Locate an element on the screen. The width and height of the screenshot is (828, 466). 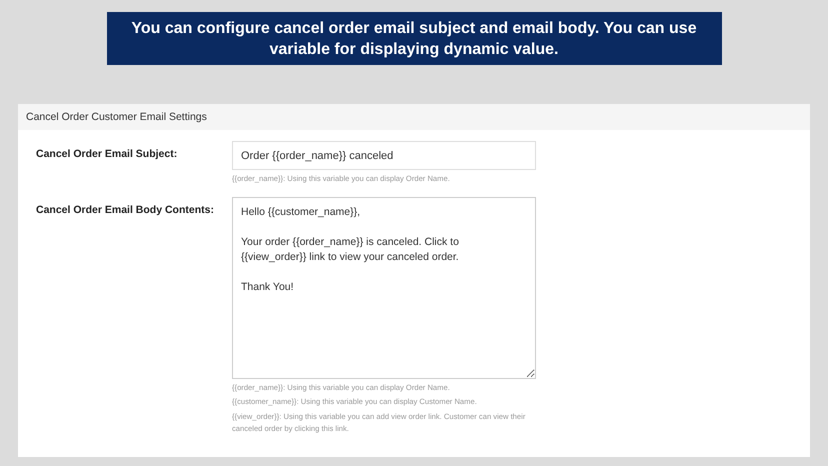
panel-title: Cancel Order Customer Email Settings is located at coordinates (414, 117).